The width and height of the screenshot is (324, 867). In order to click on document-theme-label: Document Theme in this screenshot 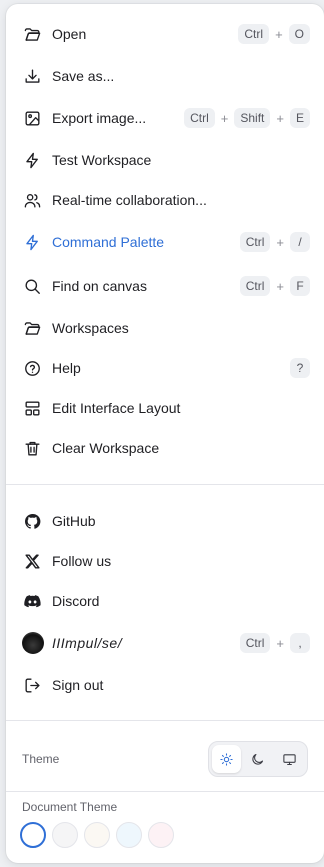, I will do `click(70, 807)`.